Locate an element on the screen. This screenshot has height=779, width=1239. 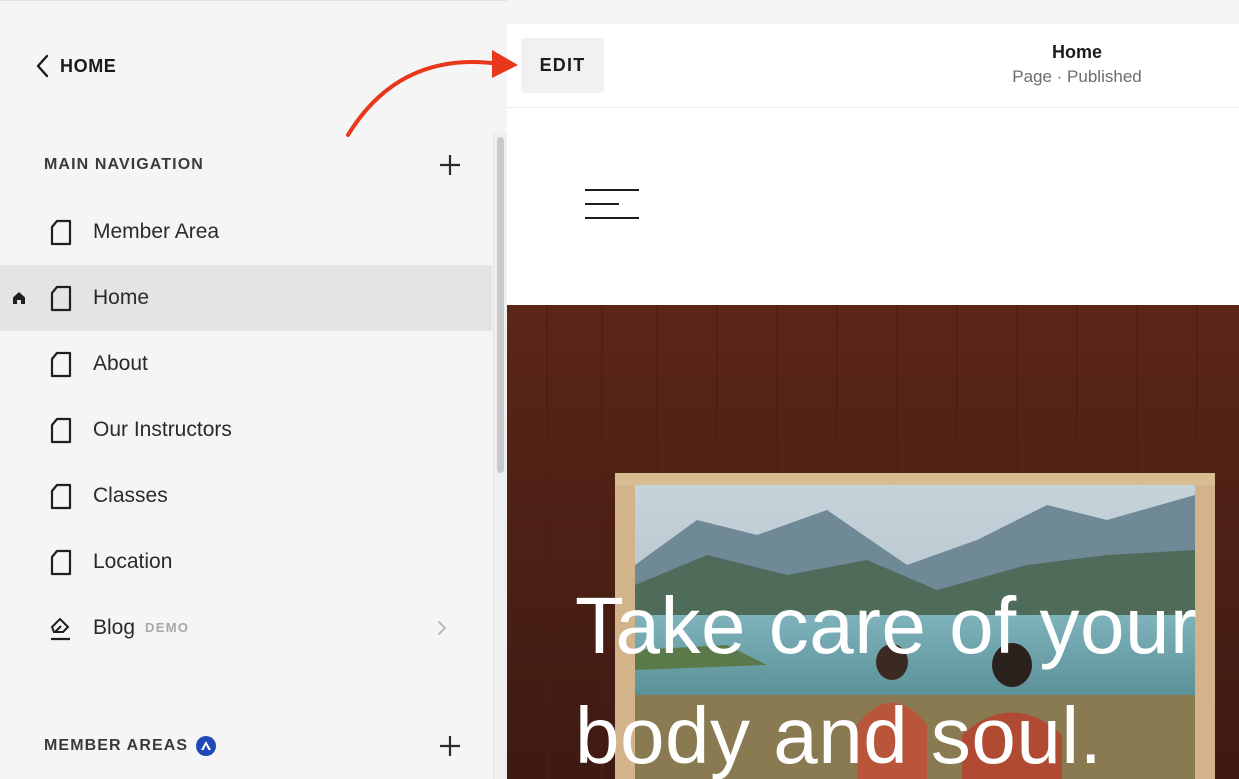
member-areas-title-wrap: MEMBER AREAS is located at coordinates (130, 746).